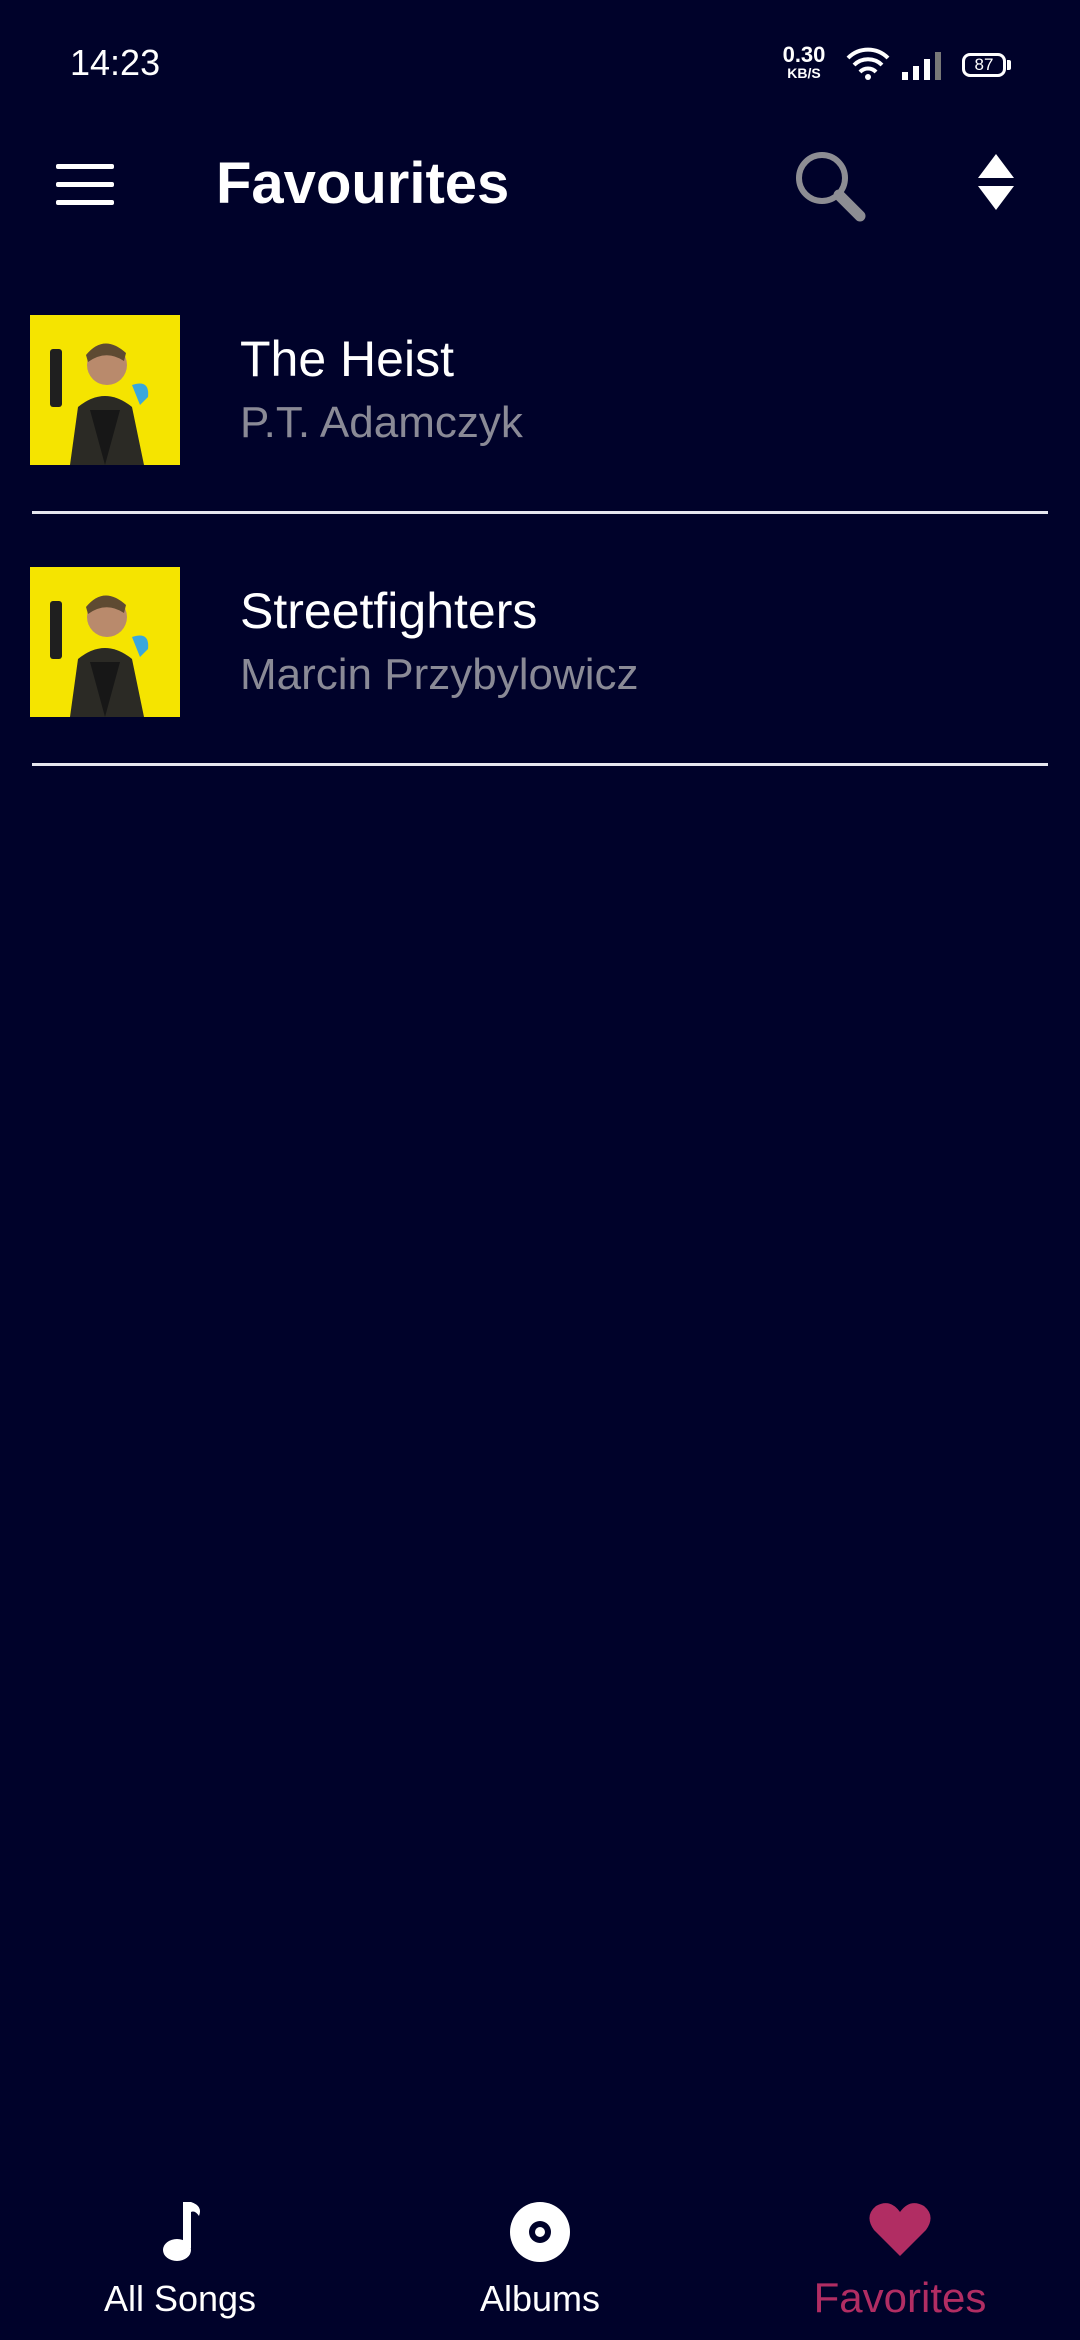  What do you see at coordinates (540, 65) in the screenshot?
I see `status-bar: 14:23 0.30 KB/S 87` at bounding box center [540, 65].